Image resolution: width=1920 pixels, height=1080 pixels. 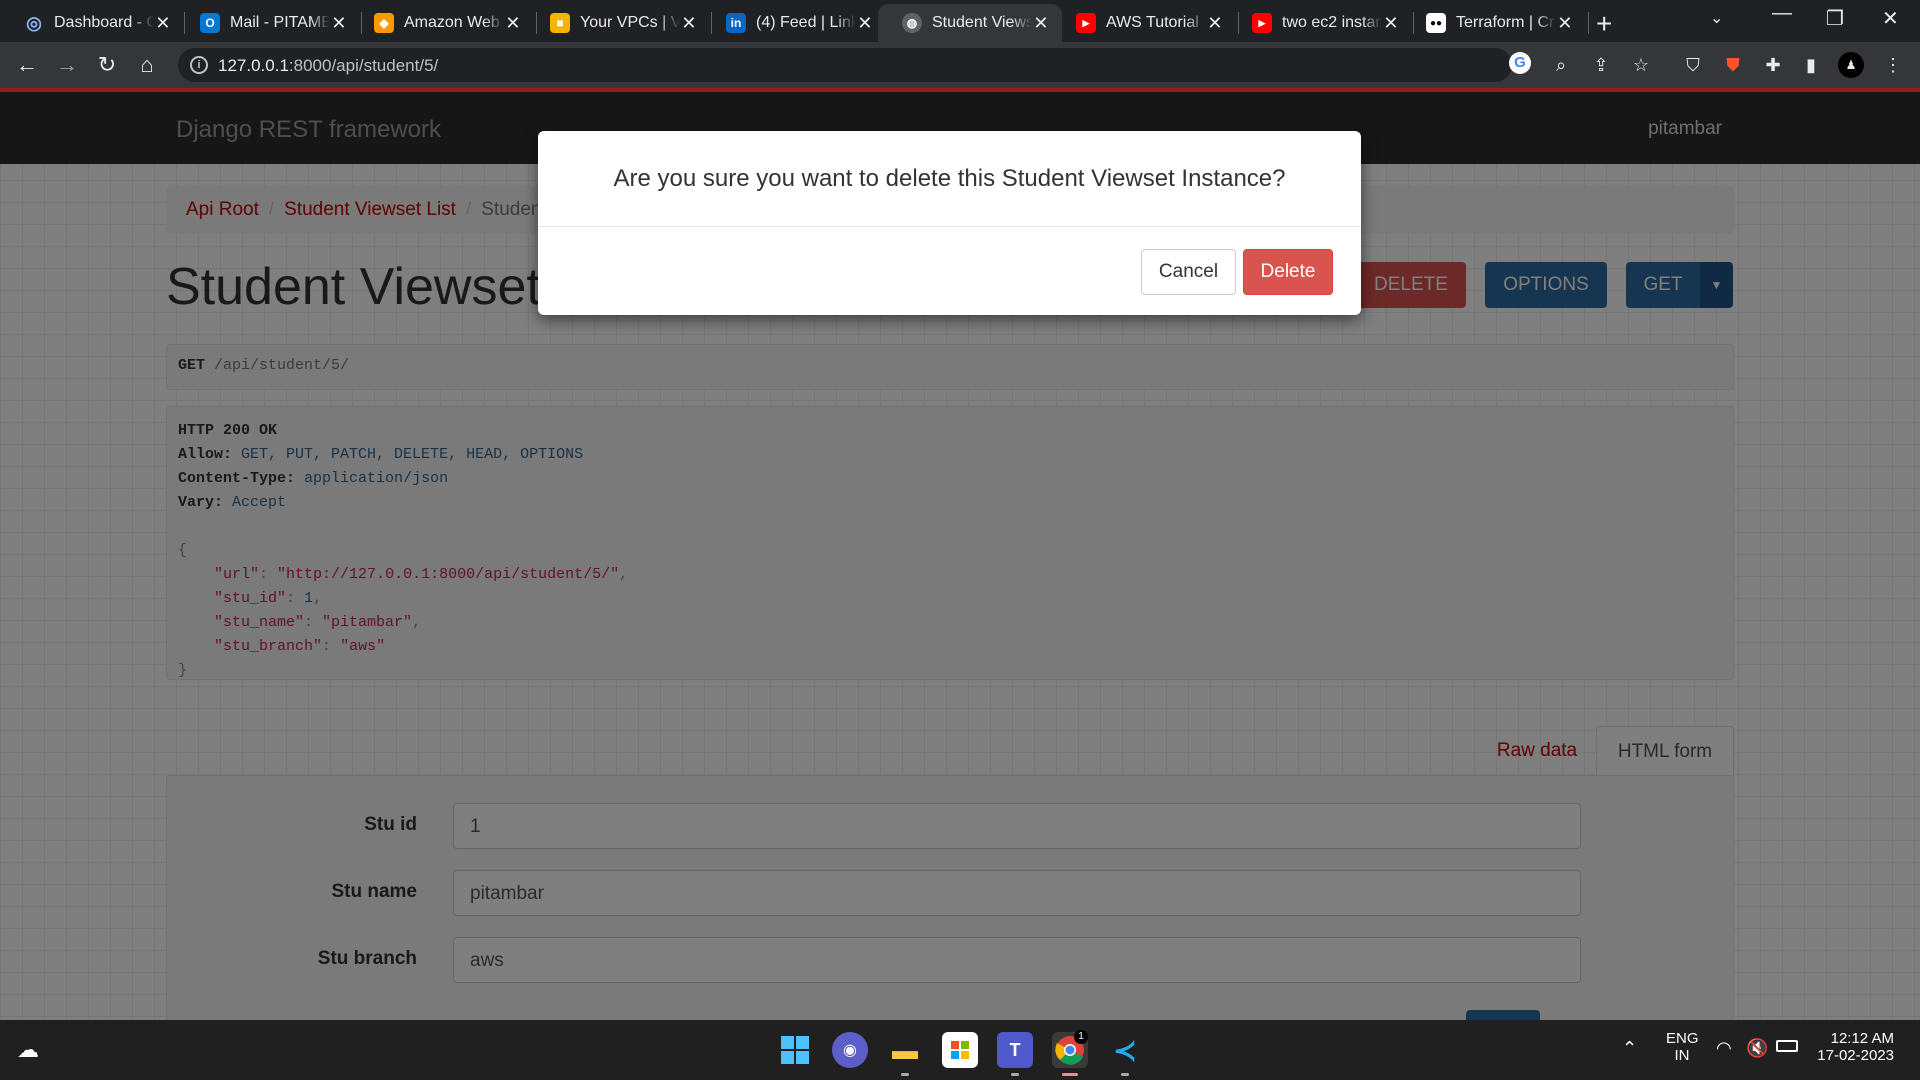 What do you see at coordinates (1782, 13) in the screenshot?
I see `minimize-icon: —` at bounding box center [1782, 13].